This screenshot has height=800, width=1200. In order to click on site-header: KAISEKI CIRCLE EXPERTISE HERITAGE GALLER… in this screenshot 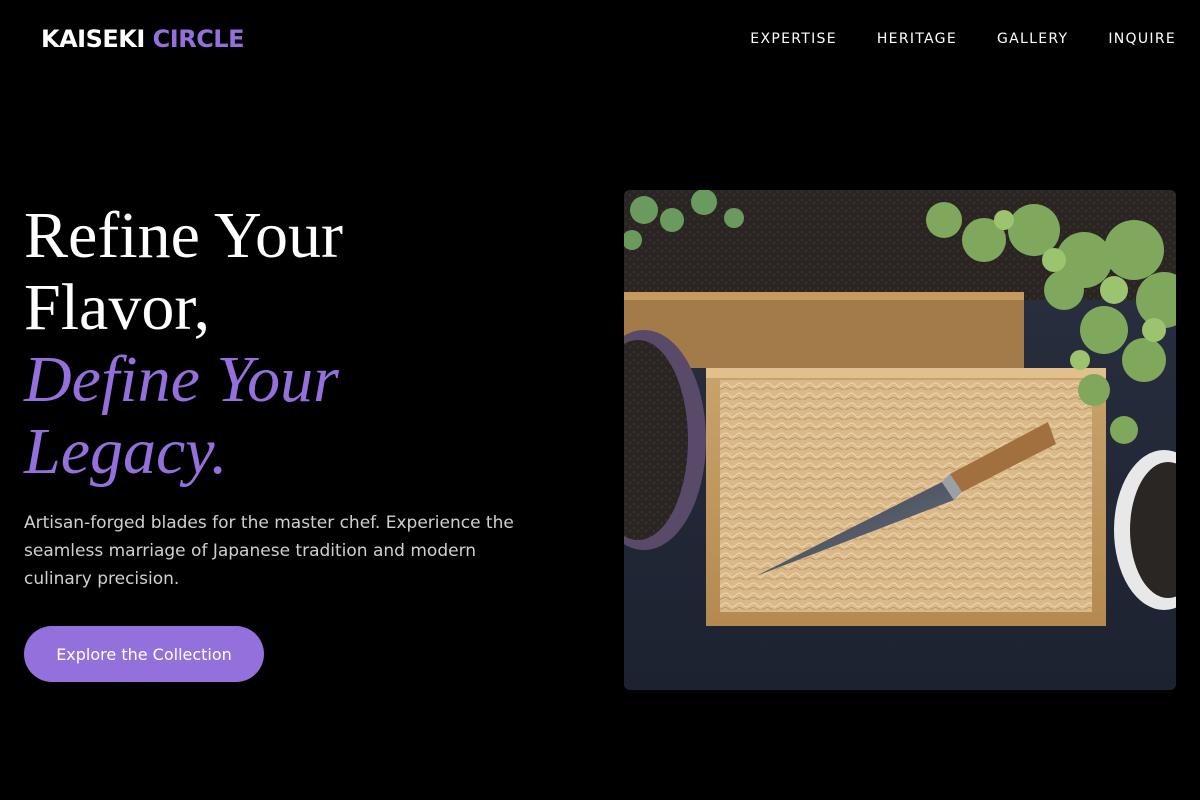, I will do `click(600, 40)`.